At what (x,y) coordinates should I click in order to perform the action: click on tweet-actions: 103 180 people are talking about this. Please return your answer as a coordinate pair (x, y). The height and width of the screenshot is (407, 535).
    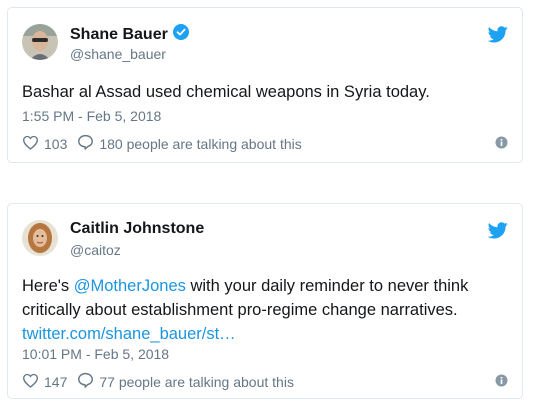
    Looking at the image, I should click on (265, 143).